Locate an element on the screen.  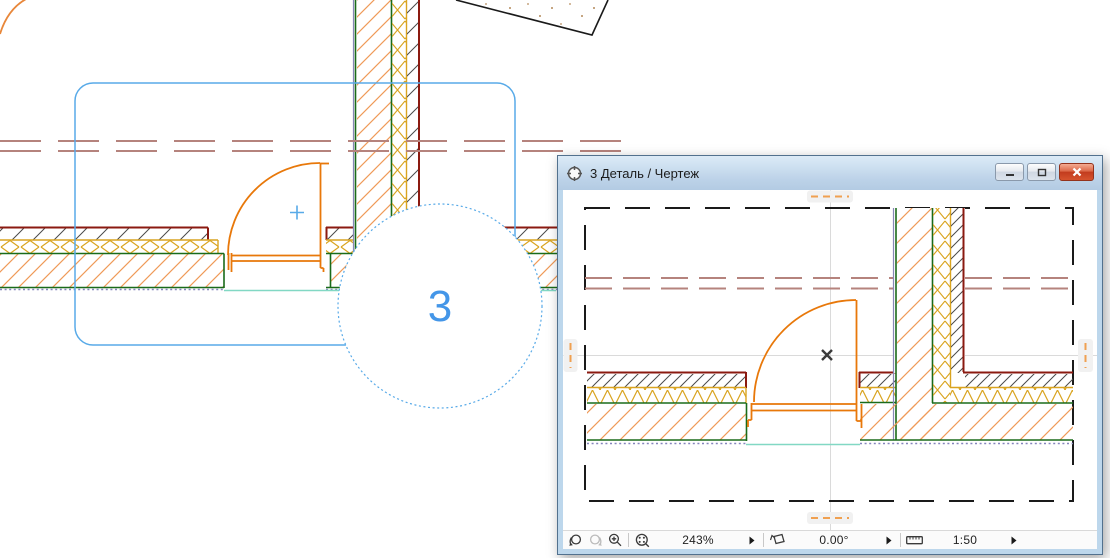
window-titlebar: 3 Деталь / Чертеж is located at coordinates (830, 173).